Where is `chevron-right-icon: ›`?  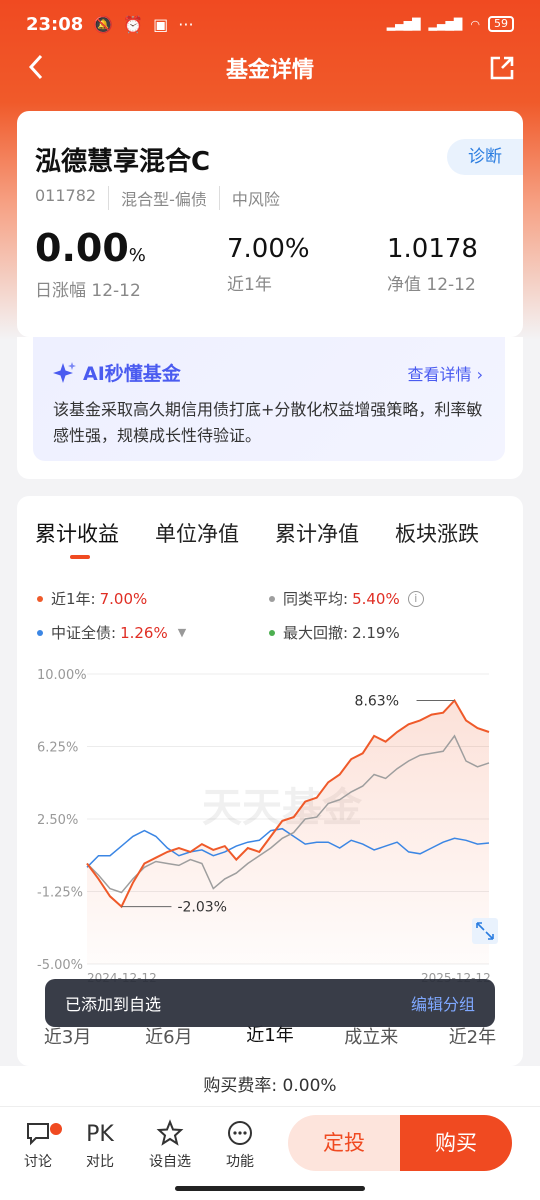
chevron-right-icon: › is located at coordinates (479, 374).